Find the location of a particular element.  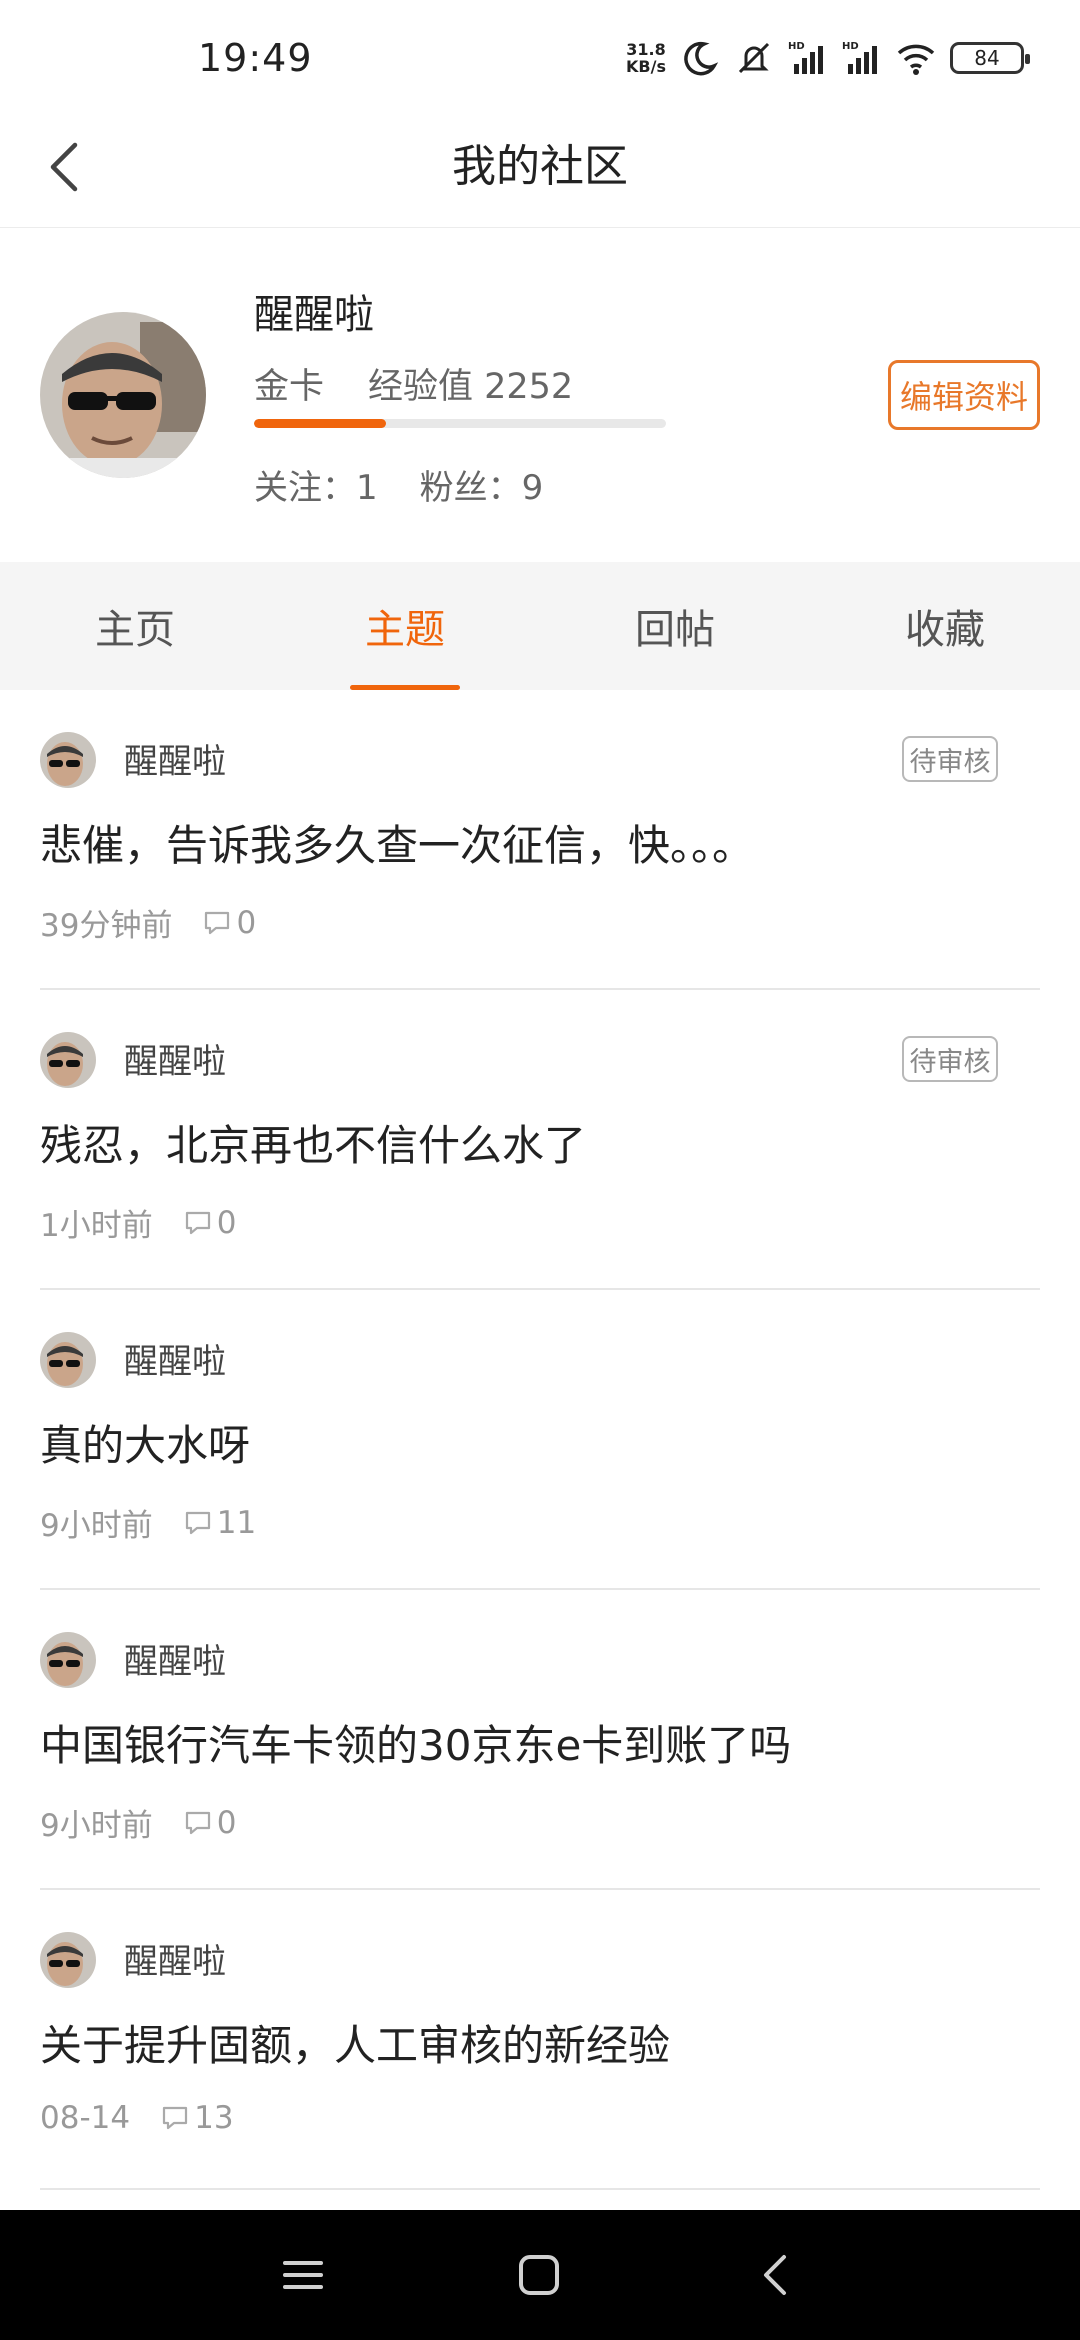

avatar-image is located at coordinates (123, 395).